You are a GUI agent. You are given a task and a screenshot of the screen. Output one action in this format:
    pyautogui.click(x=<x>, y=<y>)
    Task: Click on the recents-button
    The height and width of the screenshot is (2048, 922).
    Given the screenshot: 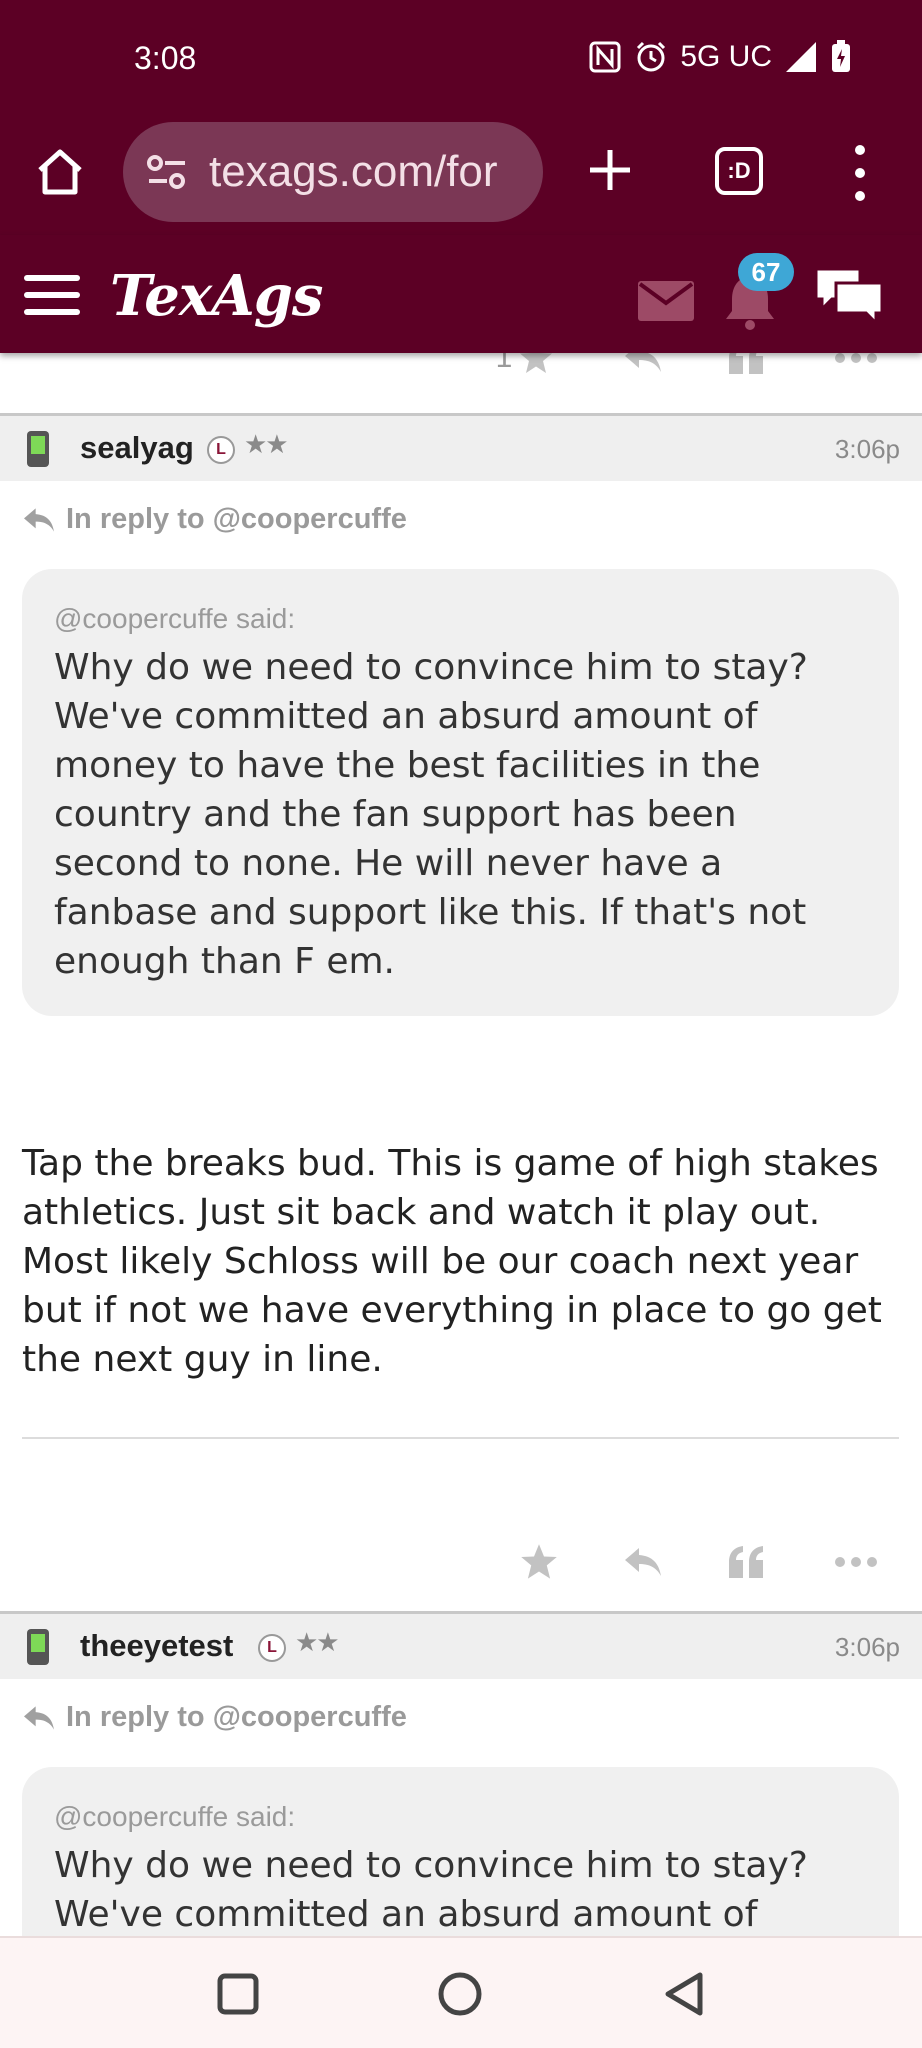 What is the action you would take?
    pyautogui.click(x=238, y=1994)
    